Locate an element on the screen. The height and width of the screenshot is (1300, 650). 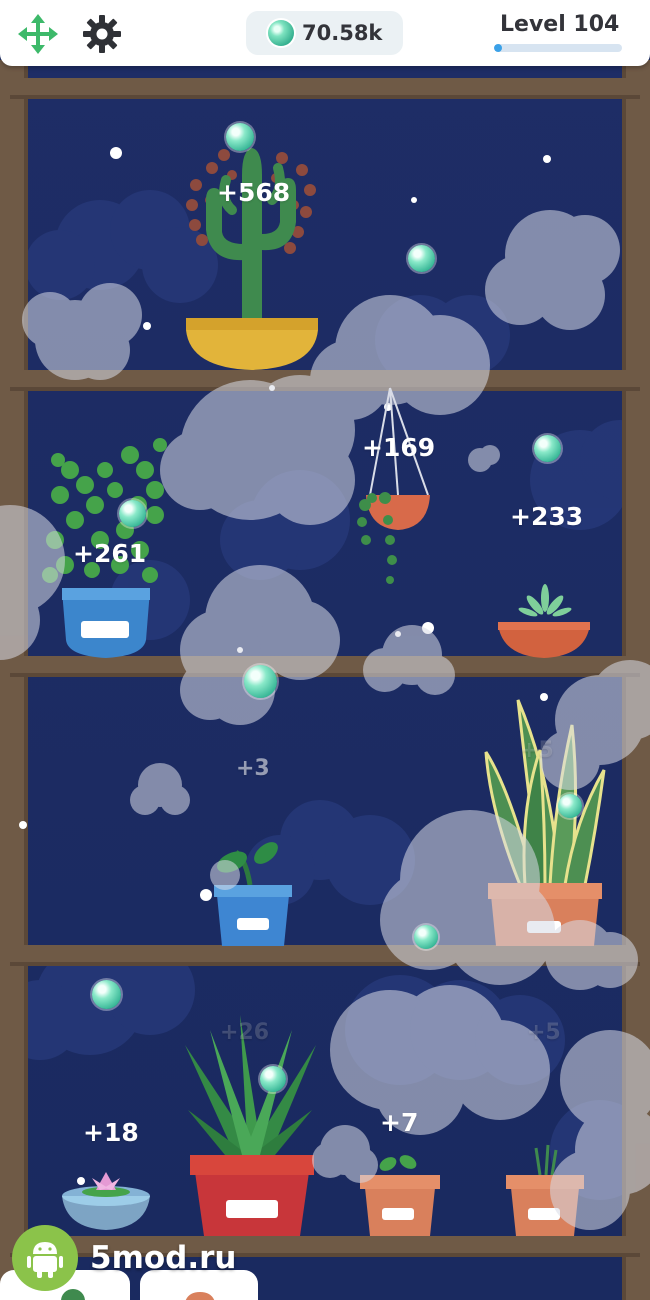
reward-label-aloe: +26 is located at coordinates (245, 1032).